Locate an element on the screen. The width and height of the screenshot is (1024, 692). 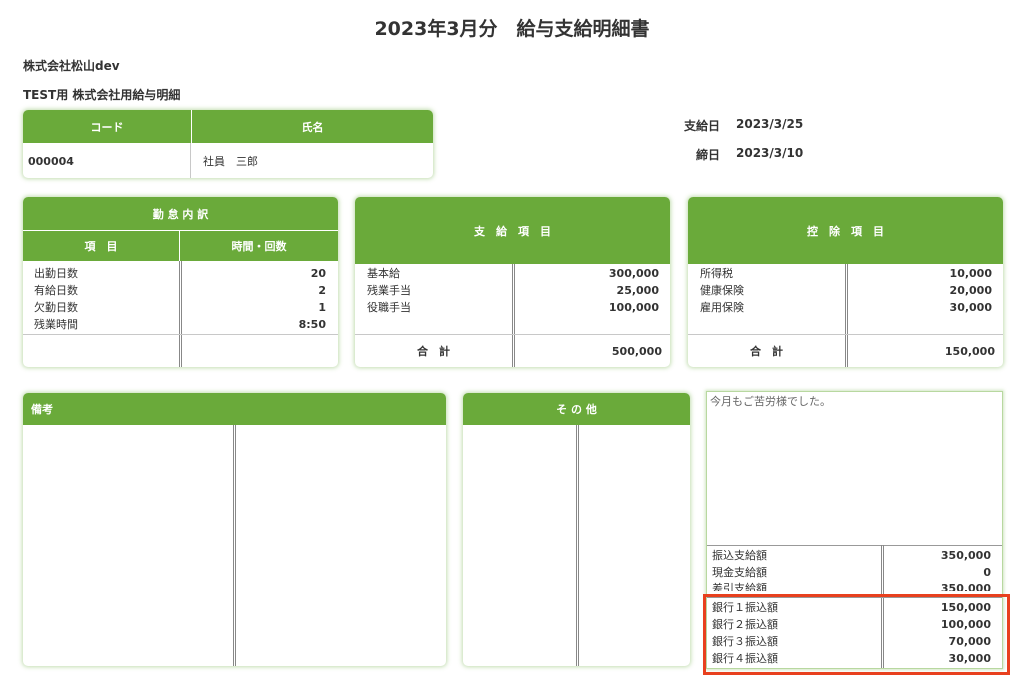
other-card: そ の 他 is located at coordinates (576, 529).